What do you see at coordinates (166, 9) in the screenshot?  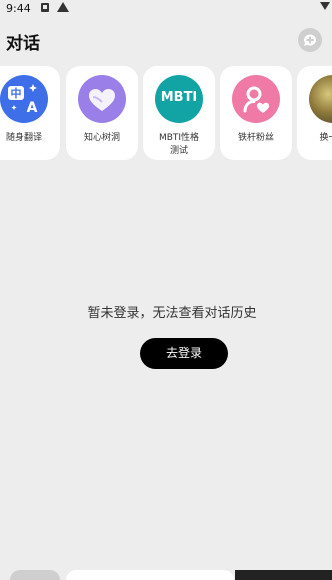 I see `status-bar: 9:44` at bounding box center [166, 9].